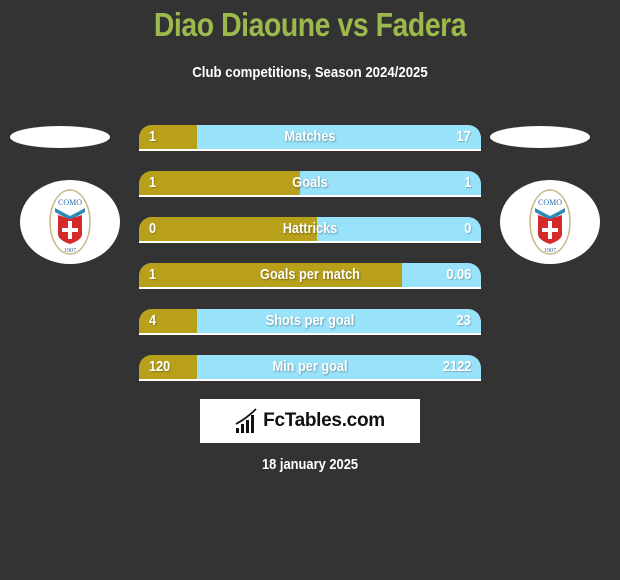  I want to click on fctables-logo: FcTables.com, so click(310, 421).